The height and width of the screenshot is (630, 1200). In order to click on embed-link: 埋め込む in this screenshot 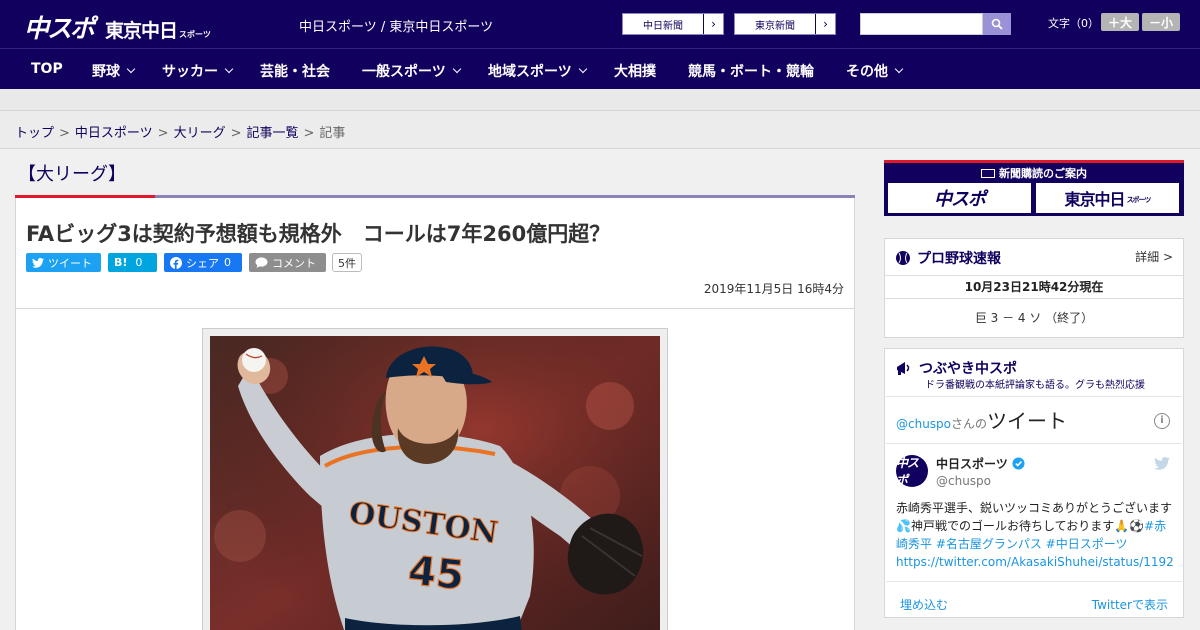, I will do `click(924, 604)`.